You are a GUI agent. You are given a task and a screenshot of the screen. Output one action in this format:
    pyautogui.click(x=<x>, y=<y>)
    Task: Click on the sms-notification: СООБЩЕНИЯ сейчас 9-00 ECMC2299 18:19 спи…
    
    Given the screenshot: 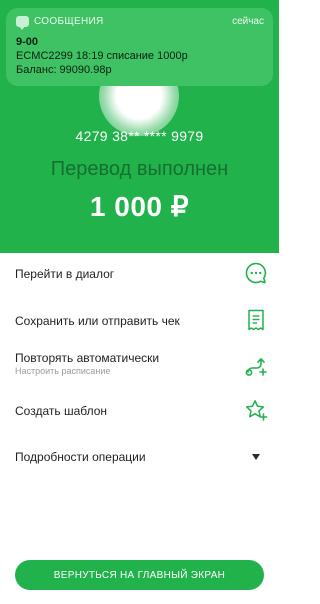 What is the action you would take?
    pyautogui.click(x=139, y=47)
    